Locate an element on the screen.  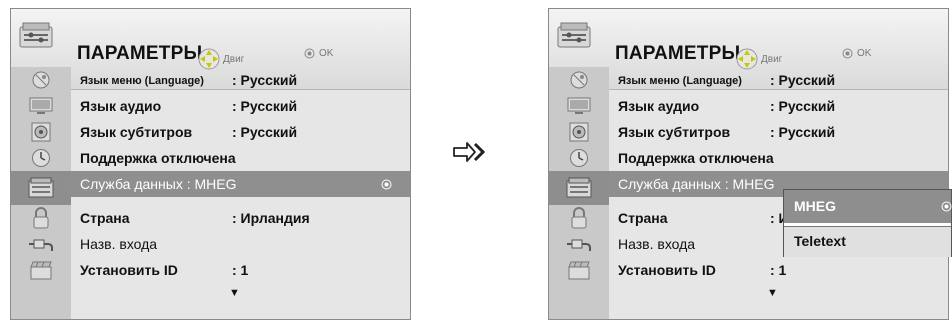
arrow-right-icon is located at coordinates (469, 152).